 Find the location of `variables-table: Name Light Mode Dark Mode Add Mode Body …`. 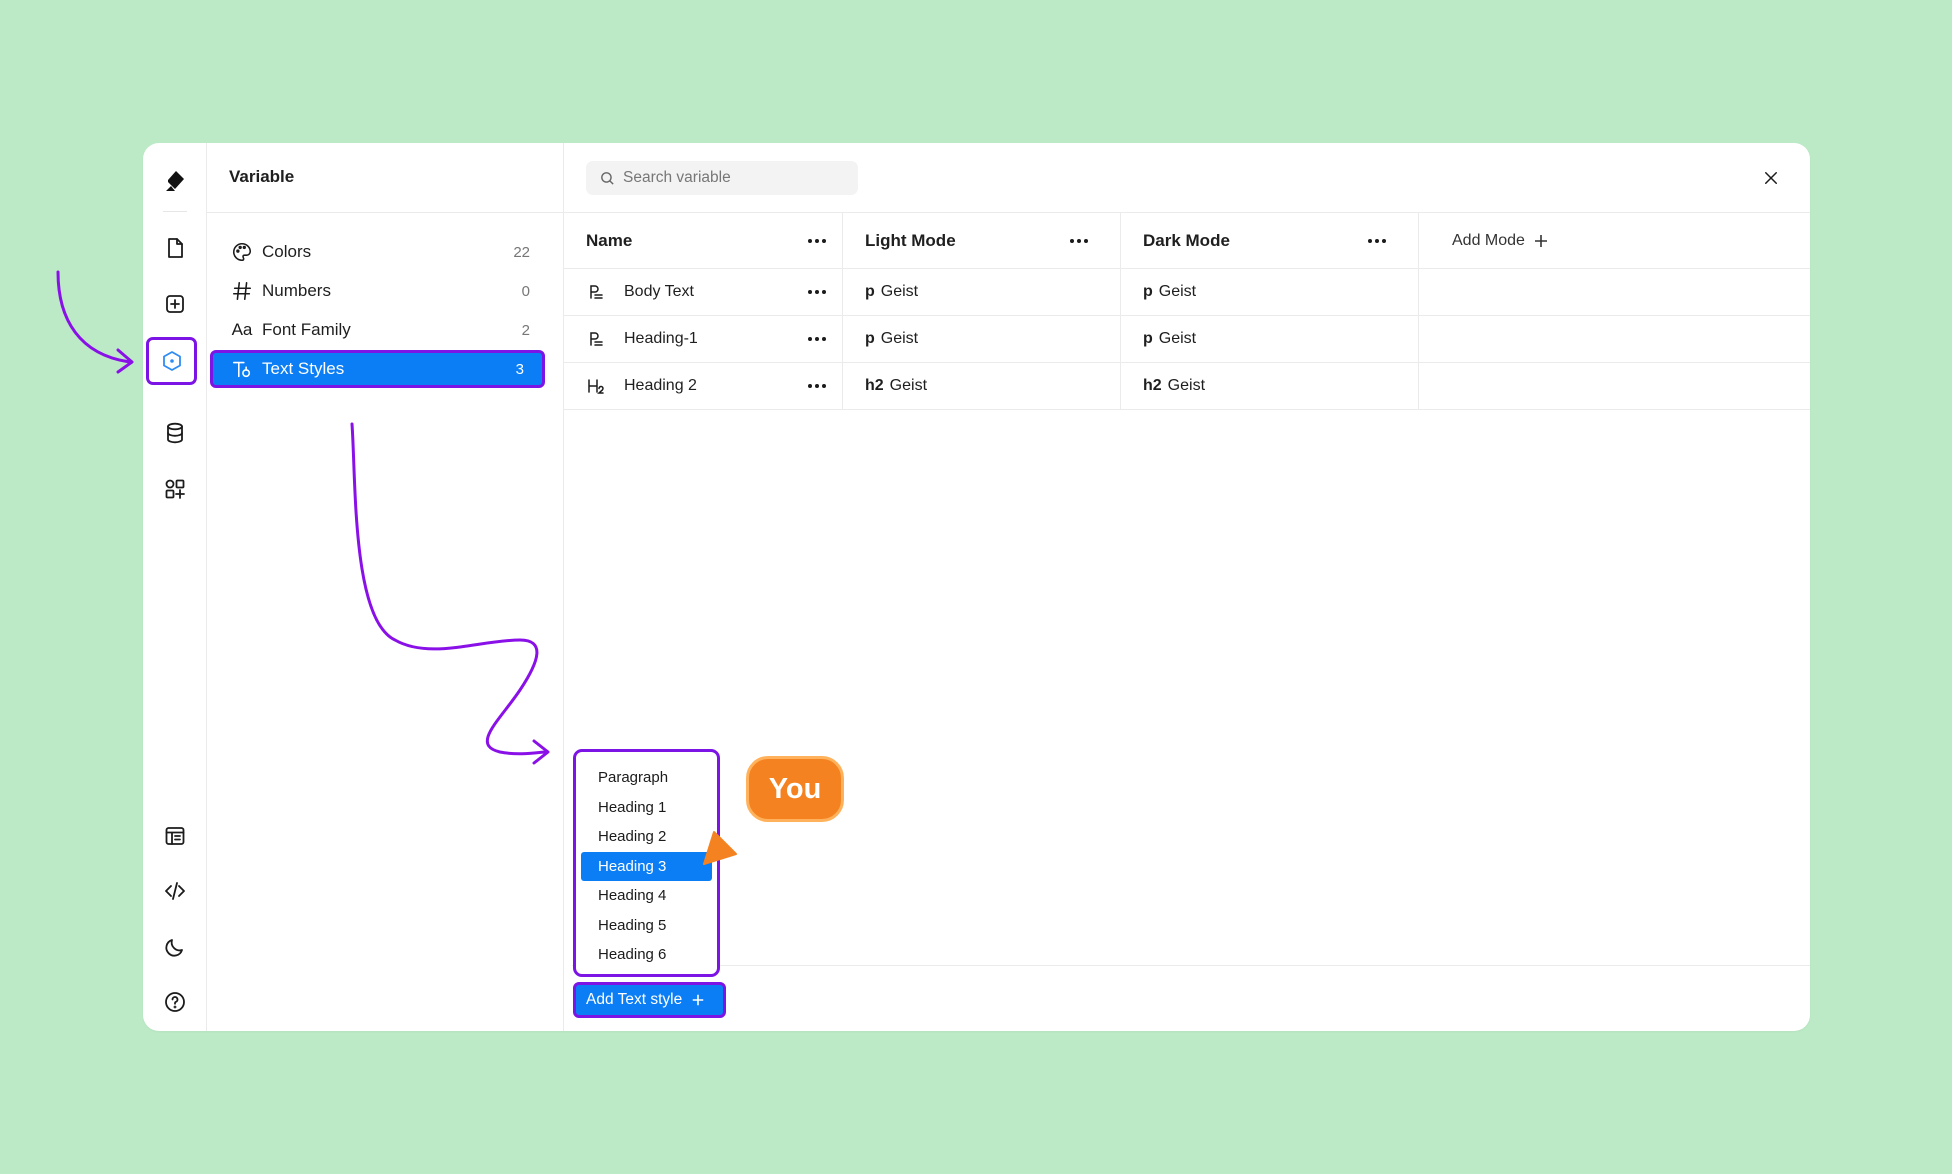

variables-table: Name Light Mode Dark Mode Add Mode Body … is located at coordinates (1187, 311).